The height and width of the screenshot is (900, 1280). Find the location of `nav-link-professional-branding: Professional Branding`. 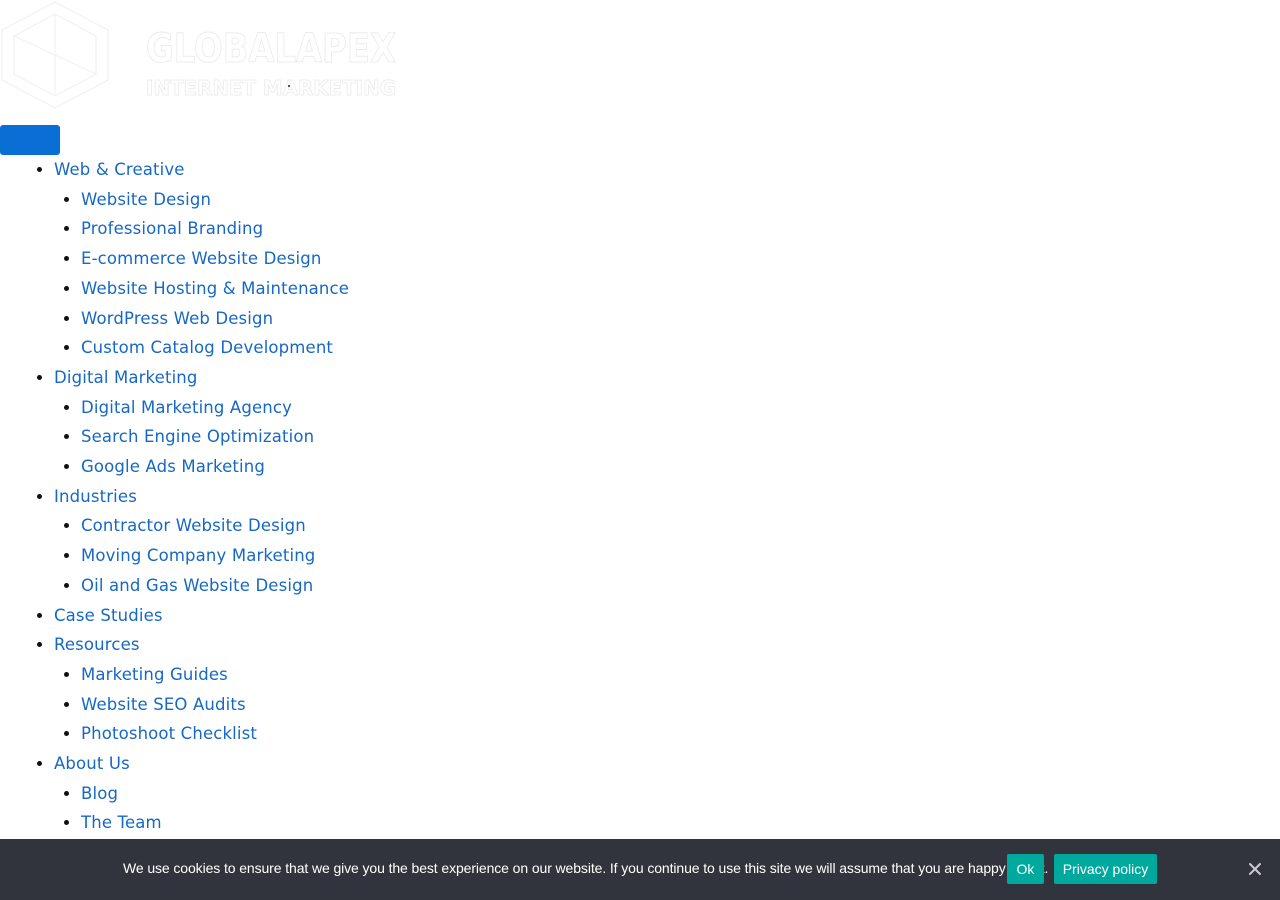

nav-link-professional-branding: Professional Branding is located at coordinates (172, 228).